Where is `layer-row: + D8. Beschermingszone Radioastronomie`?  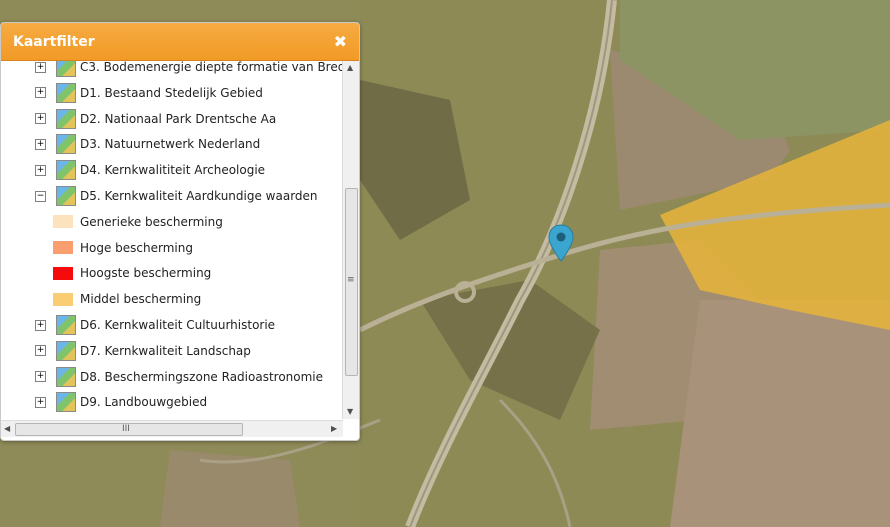 layer-row: + D8. Beschermingszone Radioastronomie is located at coordinates (162, 377).